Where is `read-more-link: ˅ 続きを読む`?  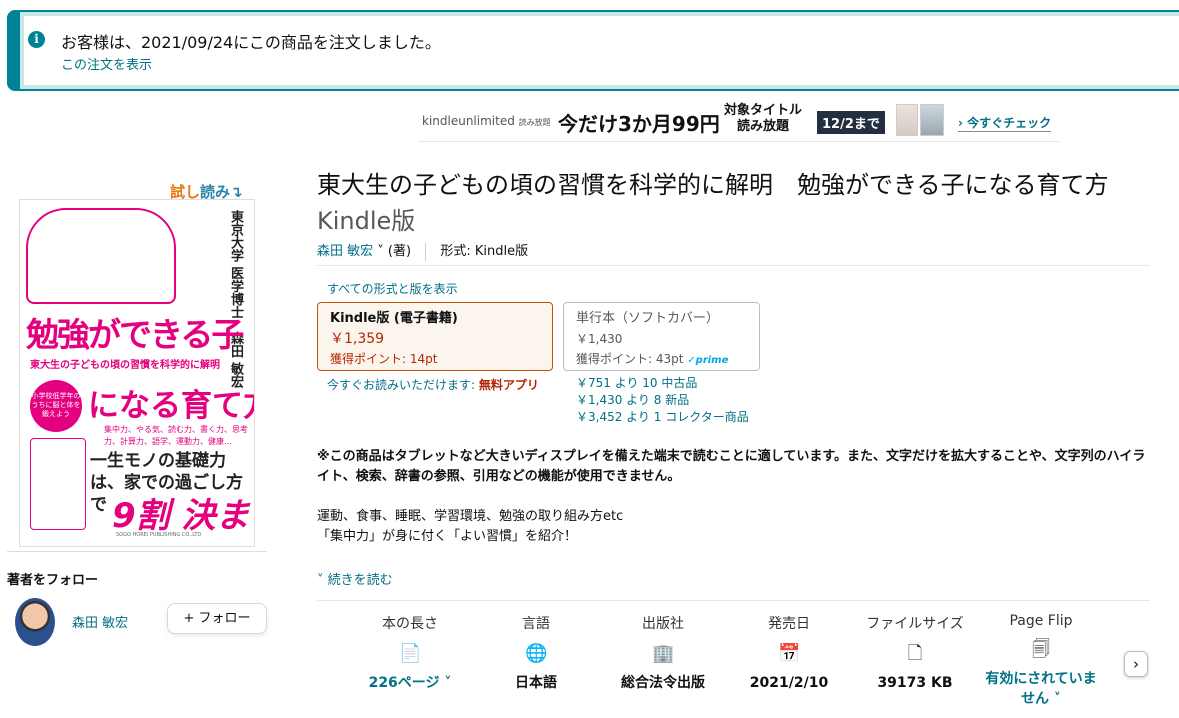 read-more-link: ˅ 続きを読む is located at coordinates (355, 578).